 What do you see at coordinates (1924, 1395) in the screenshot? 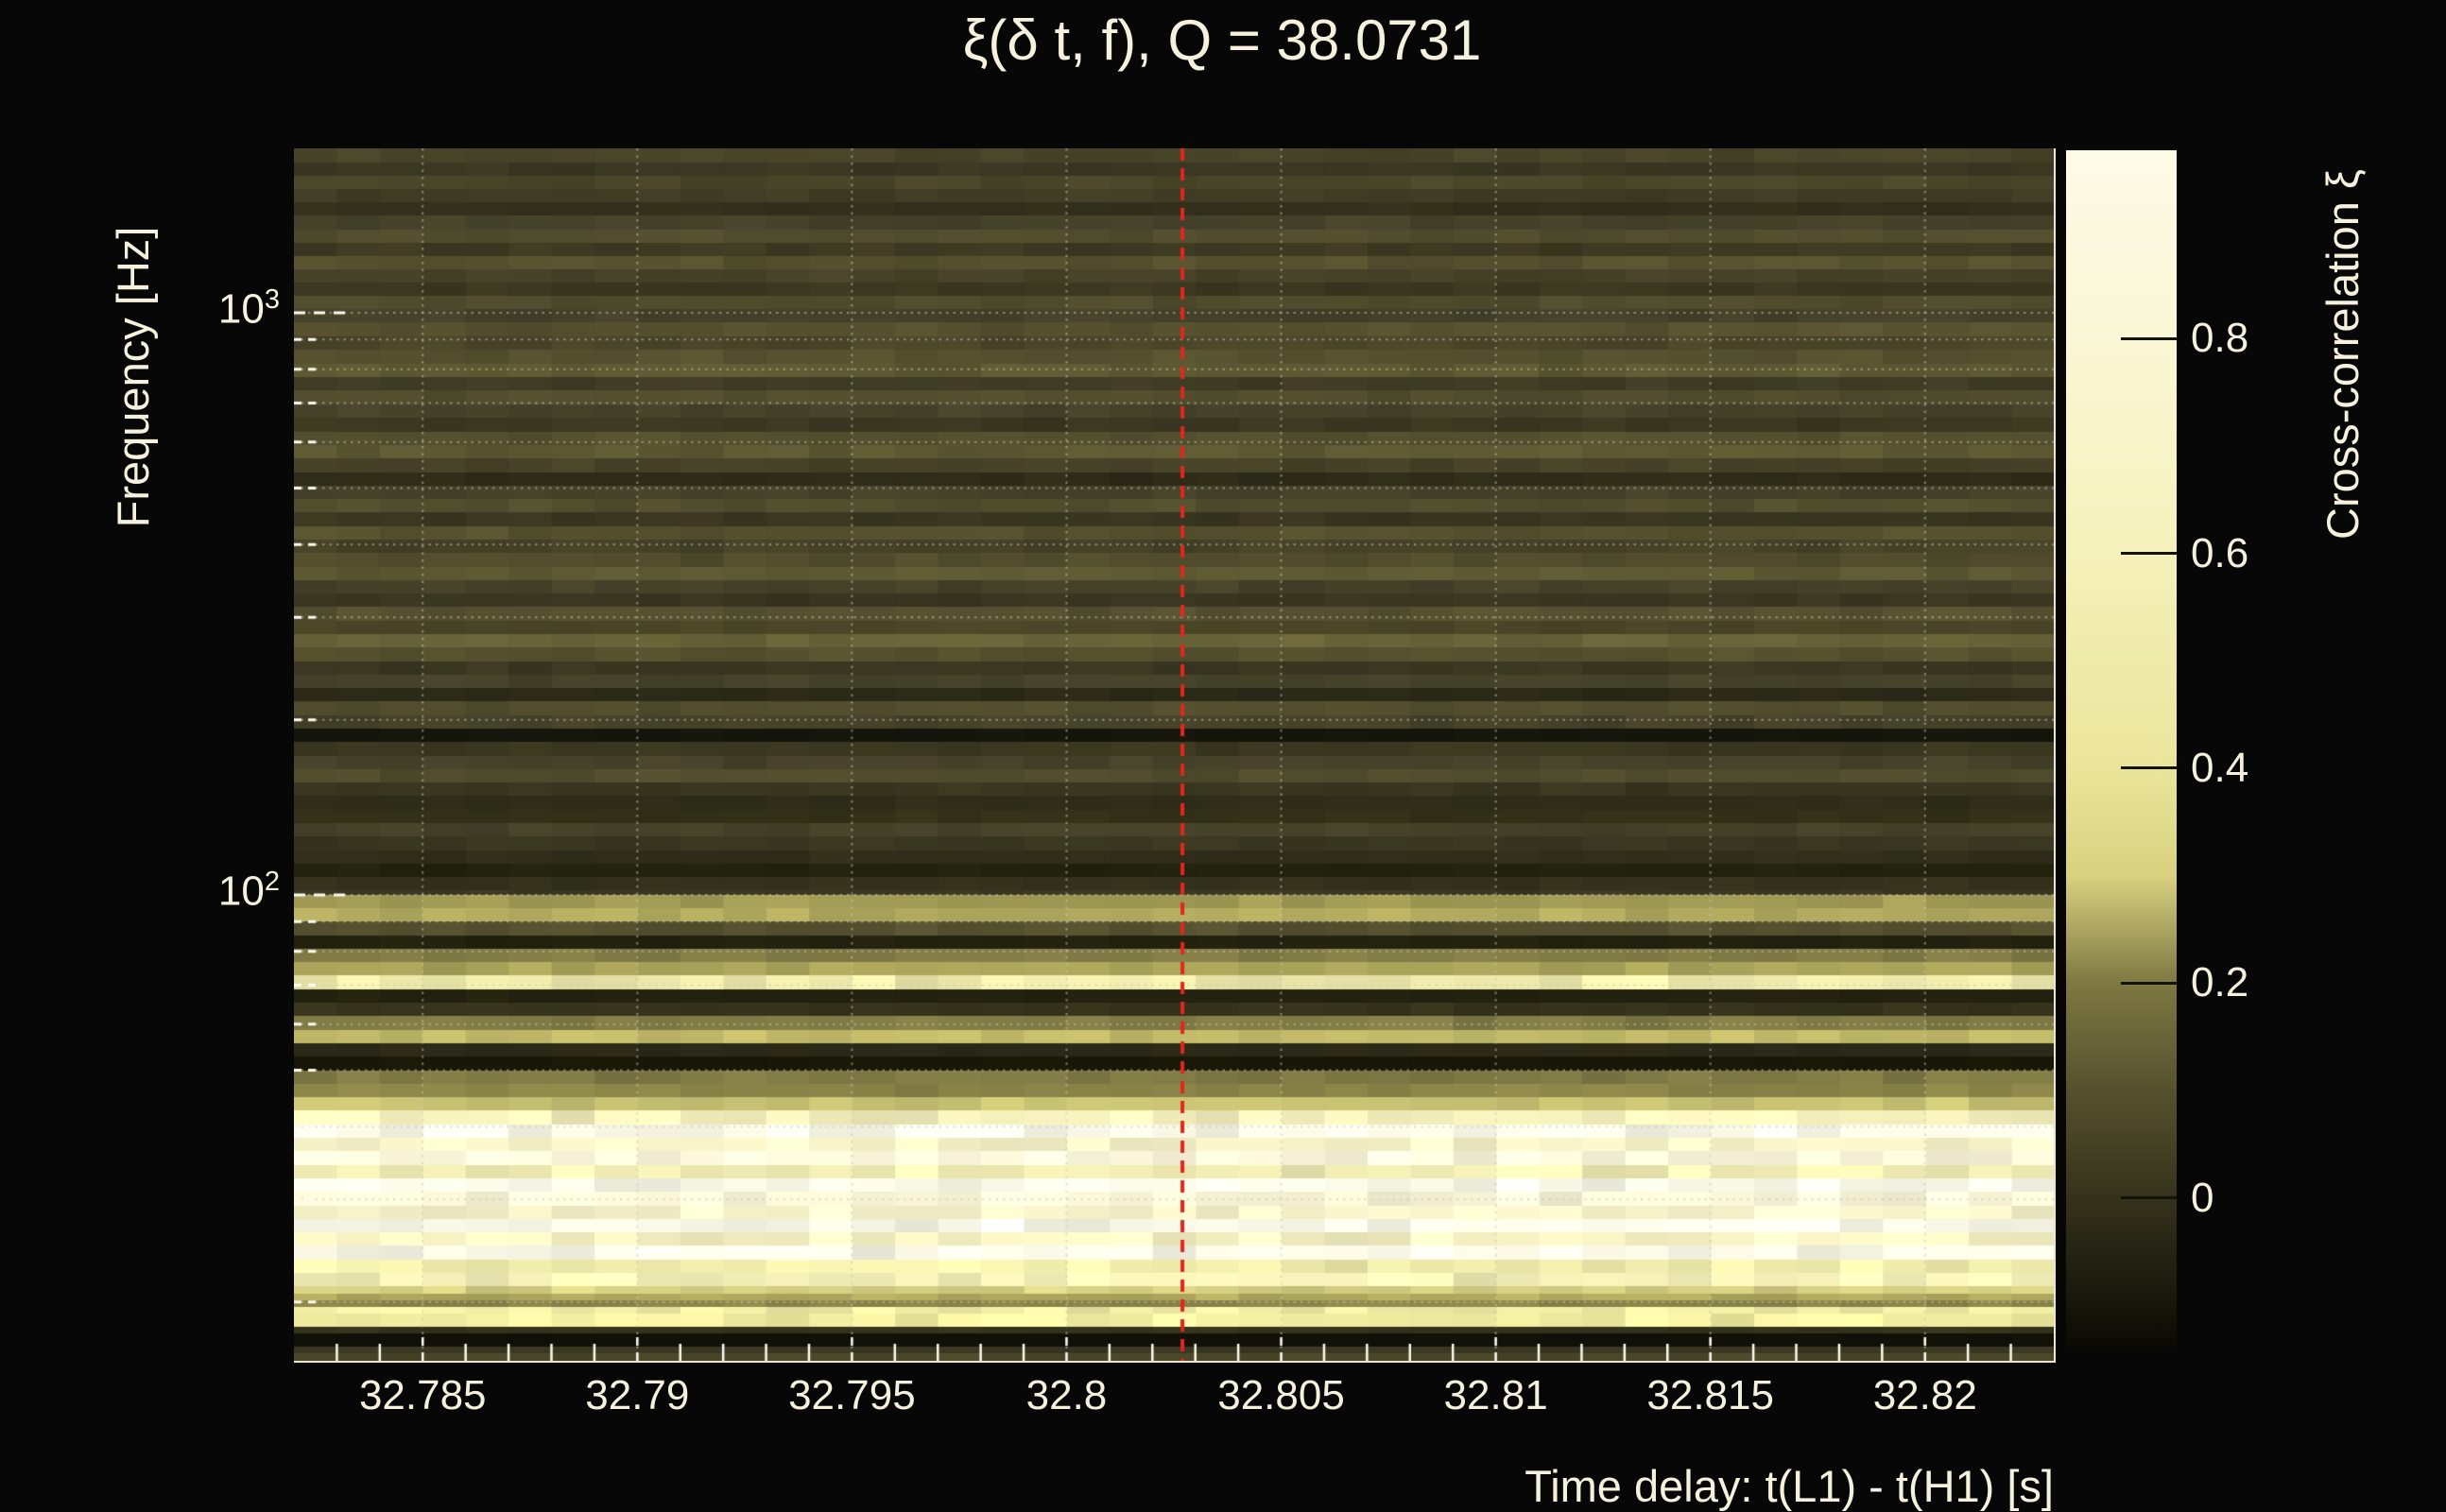
I see `x-tick-label: 32.82` at bounding box center [1924, 1395].